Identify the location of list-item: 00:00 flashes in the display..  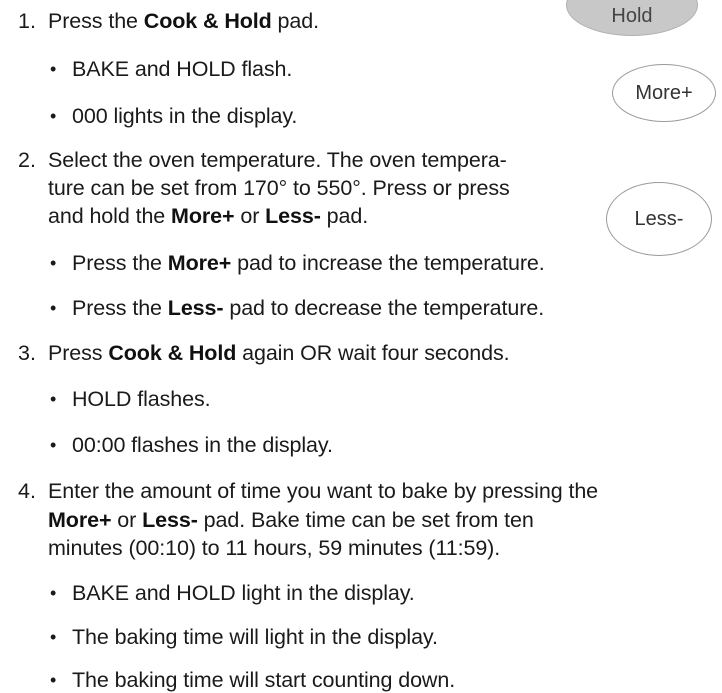
(191, 445).